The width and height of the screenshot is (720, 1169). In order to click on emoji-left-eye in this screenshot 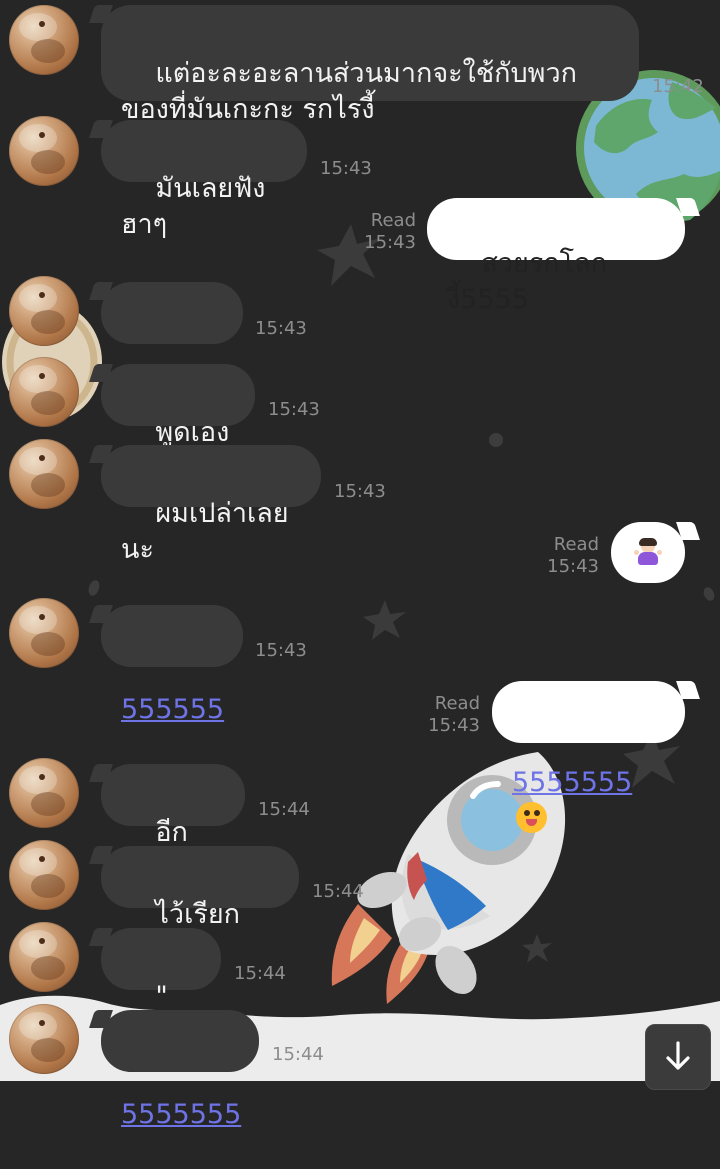, I will do `click(527, 813)`.